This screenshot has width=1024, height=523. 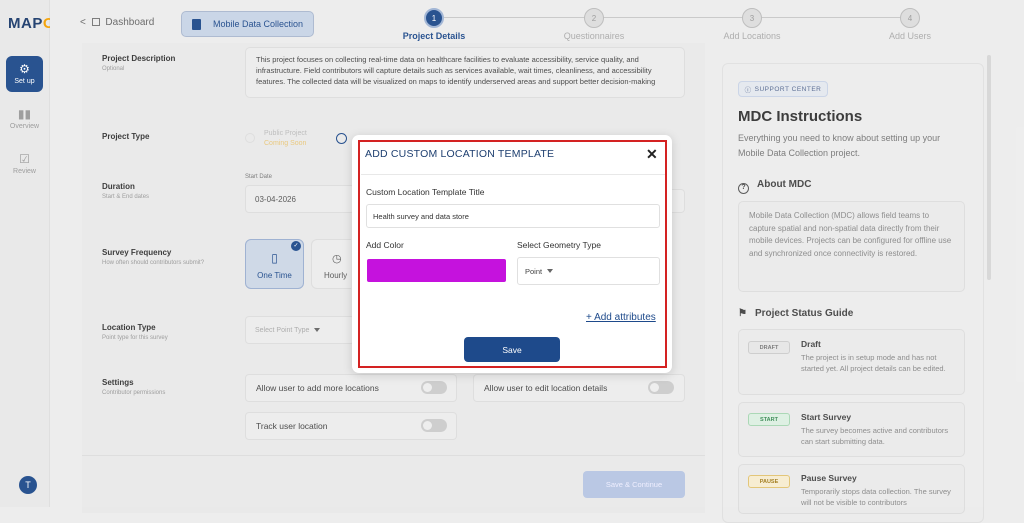 I want to click on geometry-type-value: Point, so click(x=534, y=271).